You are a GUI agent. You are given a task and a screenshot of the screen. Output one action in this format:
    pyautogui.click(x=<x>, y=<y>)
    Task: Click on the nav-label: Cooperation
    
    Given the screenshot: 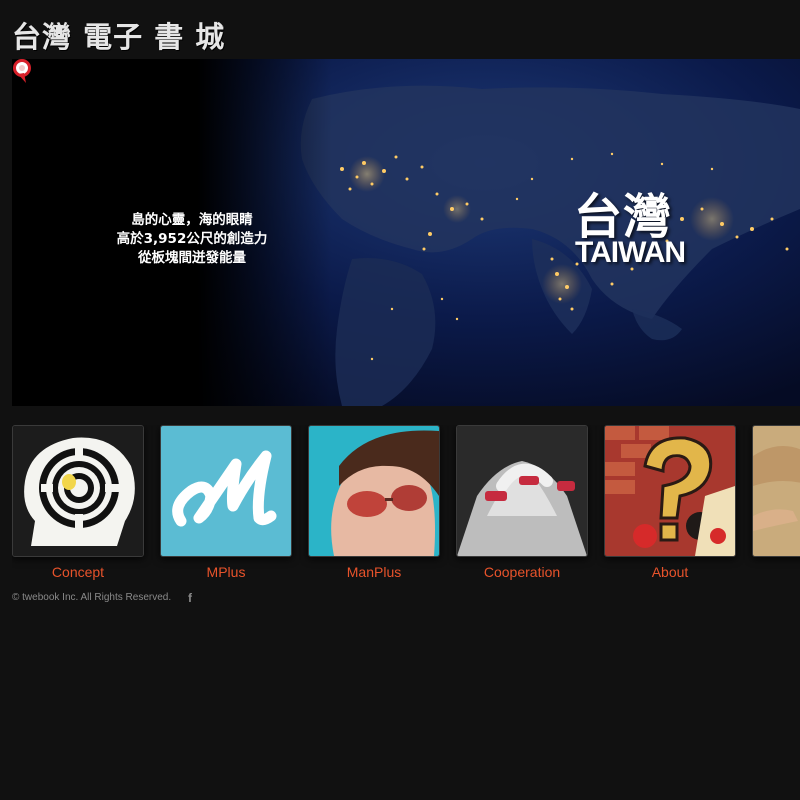 What is the action you would take?
    pyautogui.click(x=522, y=572)
    